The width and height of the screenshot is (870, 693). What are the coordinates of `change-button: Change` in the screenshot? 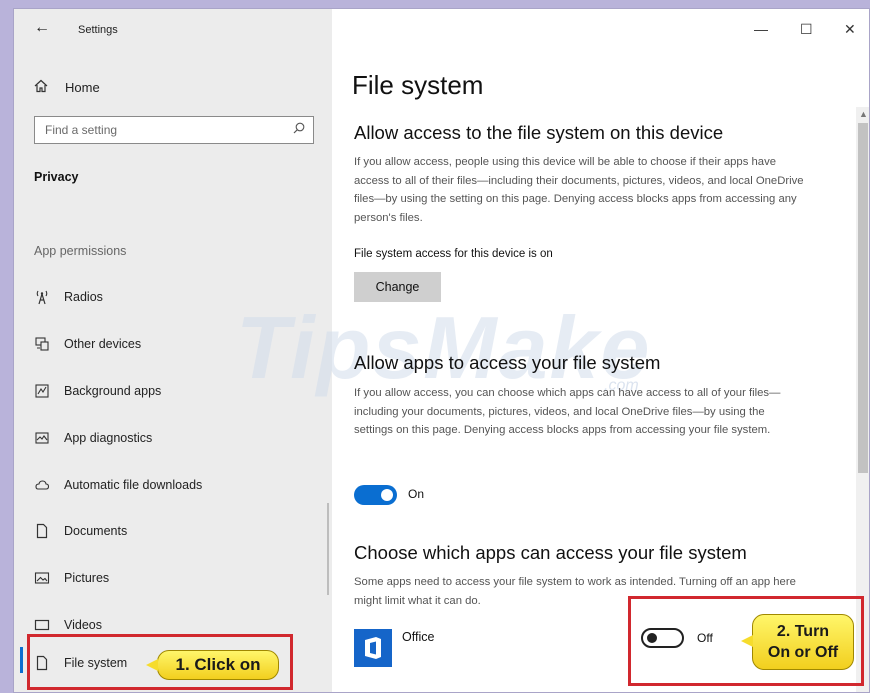 It's located at (397, 287).